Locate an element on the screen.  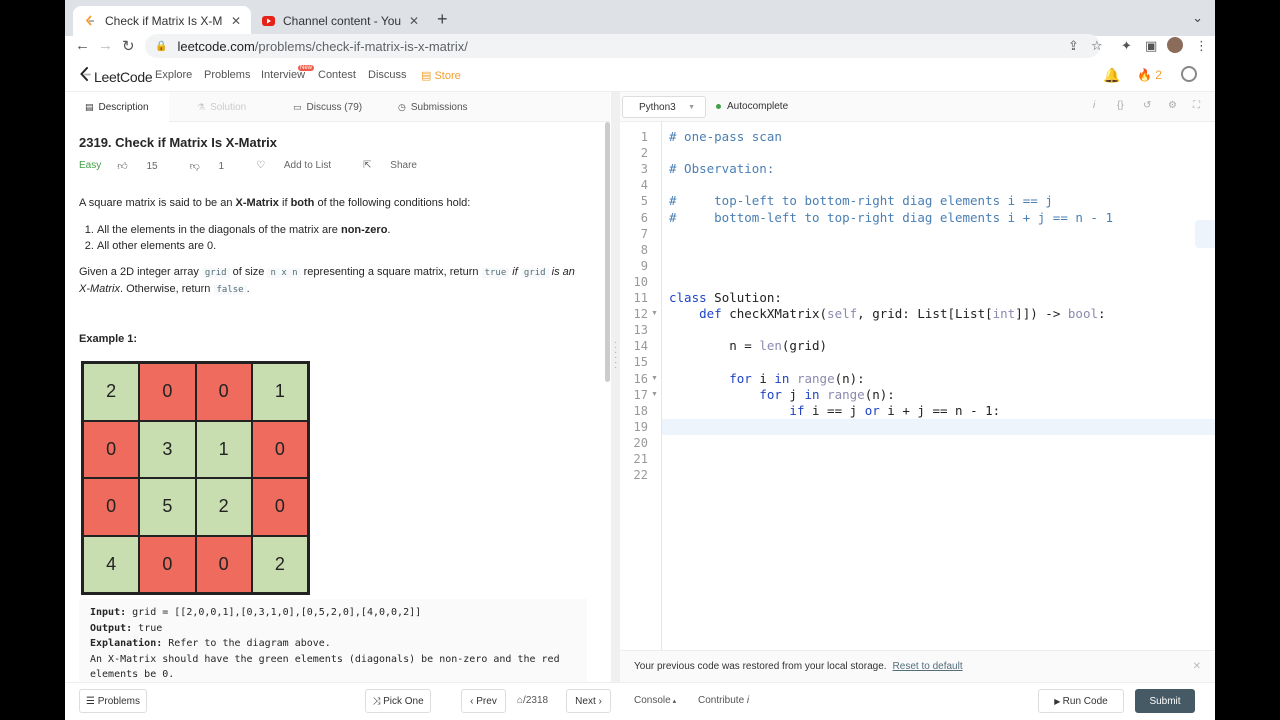
code-token: i + j == n - 1: is located at coordinates (940, 410).